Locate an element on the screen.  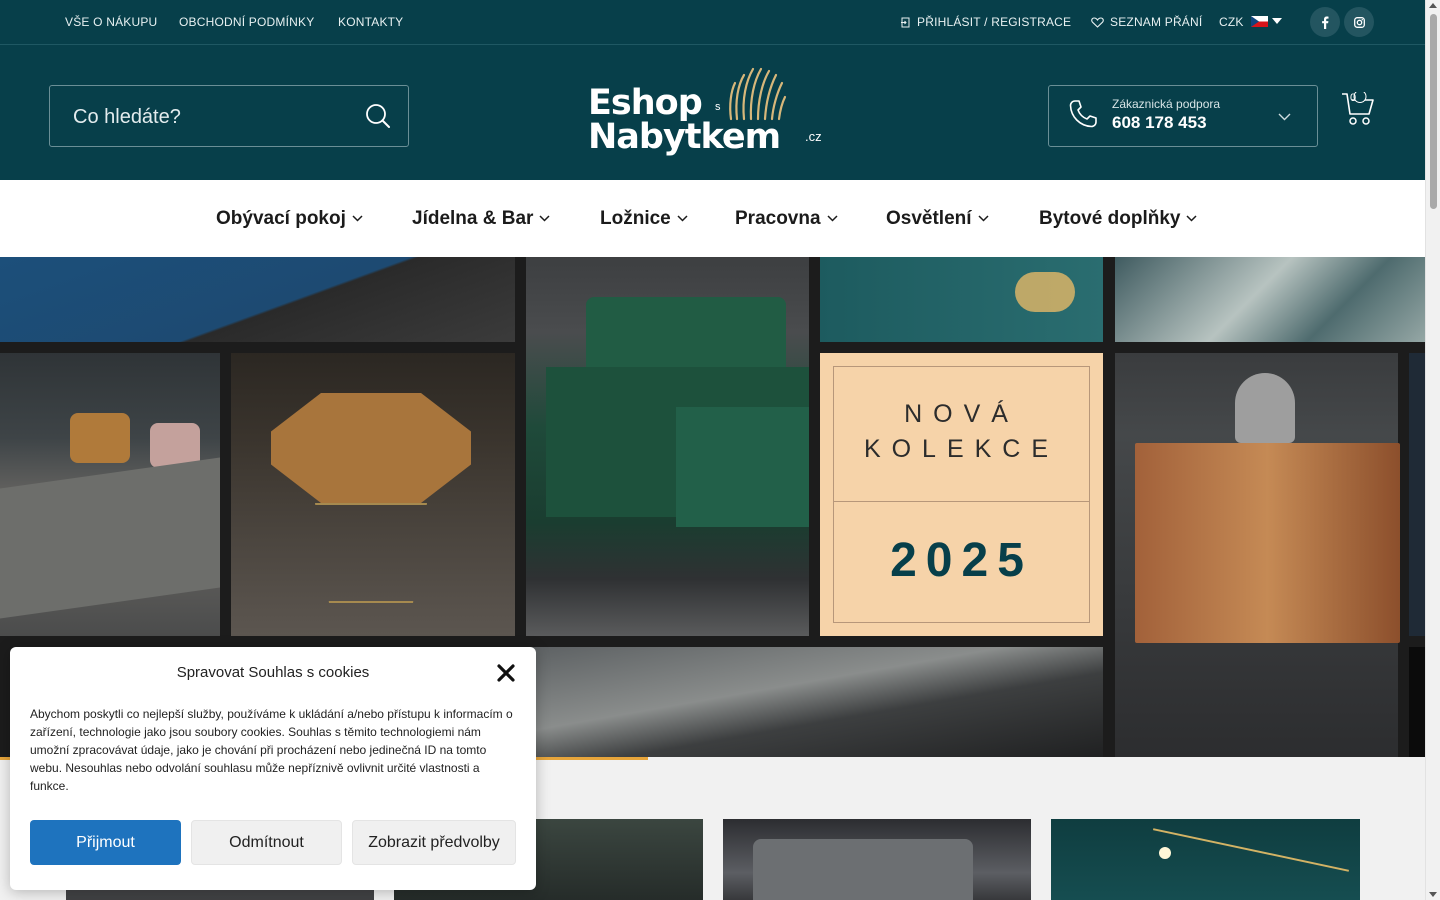
phone-icon is located at coordinates (1083, 114).